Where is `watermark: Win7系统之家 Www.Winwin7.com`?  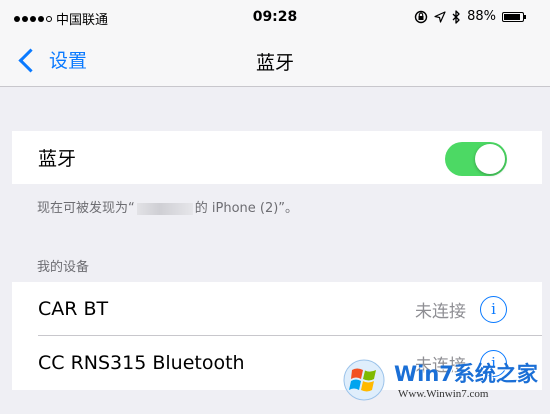 watermark: Win7系统之家 Www.Winwin7.com is located at coordinates (442, 382).